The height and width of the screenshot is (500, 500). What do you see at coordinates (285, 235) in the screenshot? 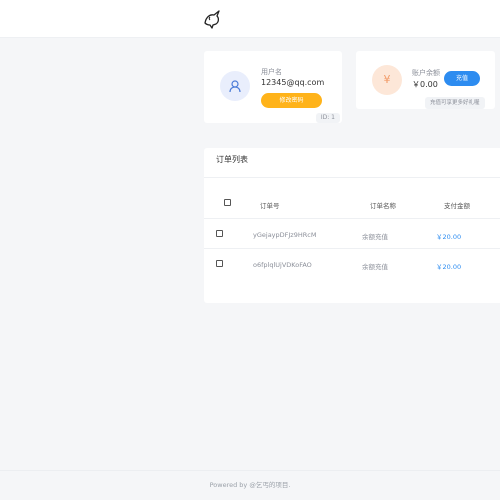
I see `order-number: yGejaypDFJz9HRcM` at bounding box center [285, 235].